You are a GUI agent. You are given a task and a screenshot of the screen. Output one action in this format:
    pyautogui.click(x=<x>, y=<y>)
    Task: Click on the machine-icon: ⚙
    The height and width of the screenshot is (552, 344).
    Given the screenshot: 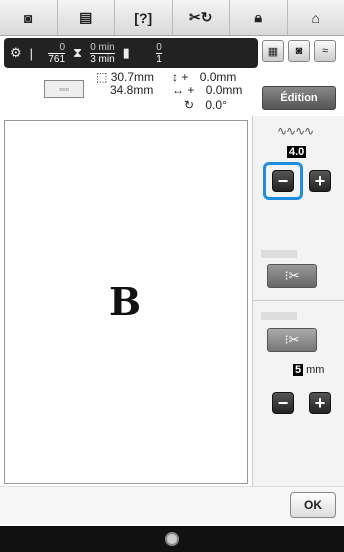 What is the action you would take?
    pyautogui.click(x=16, y=52)
    